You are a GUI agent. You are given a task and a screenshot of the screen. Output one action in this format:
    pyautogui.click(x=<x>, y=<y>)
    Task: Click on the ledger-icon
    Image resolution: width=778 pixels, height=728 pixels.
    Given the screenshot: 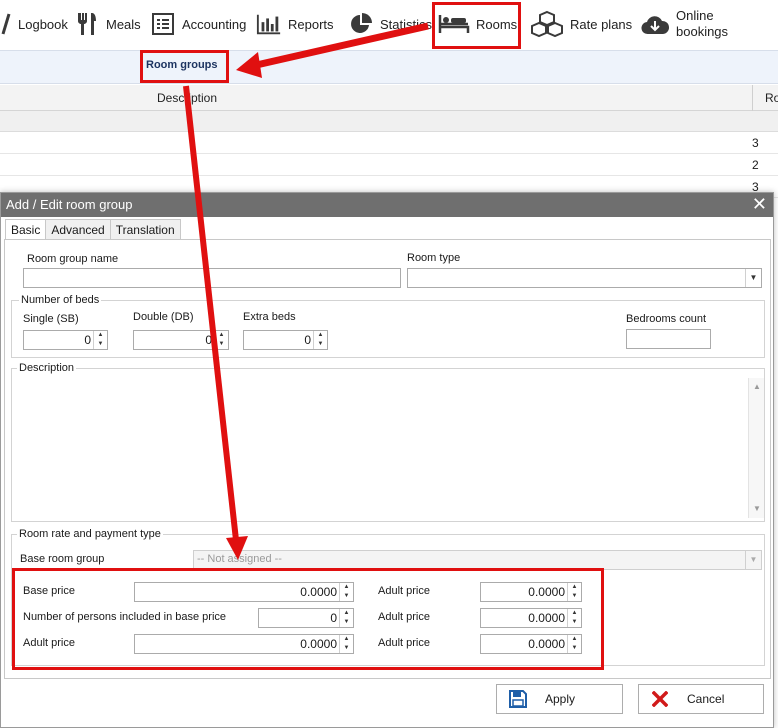 What is the action you would take?
    pyautogui.click(x=163, y=24)
    